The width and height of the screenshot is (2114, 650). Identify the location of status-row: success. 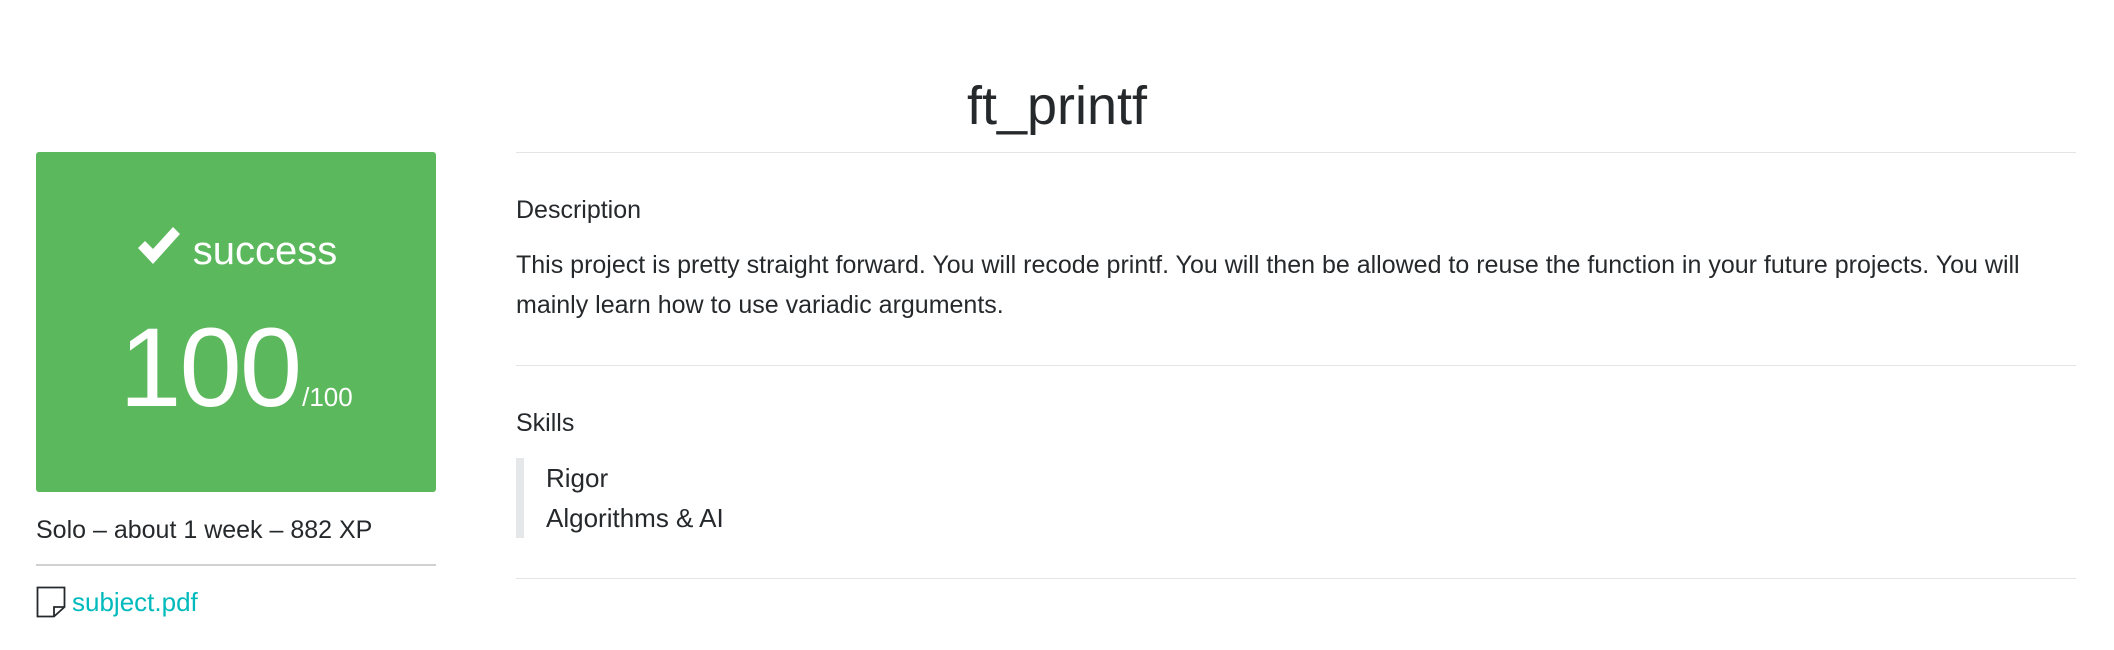
(236, 250).